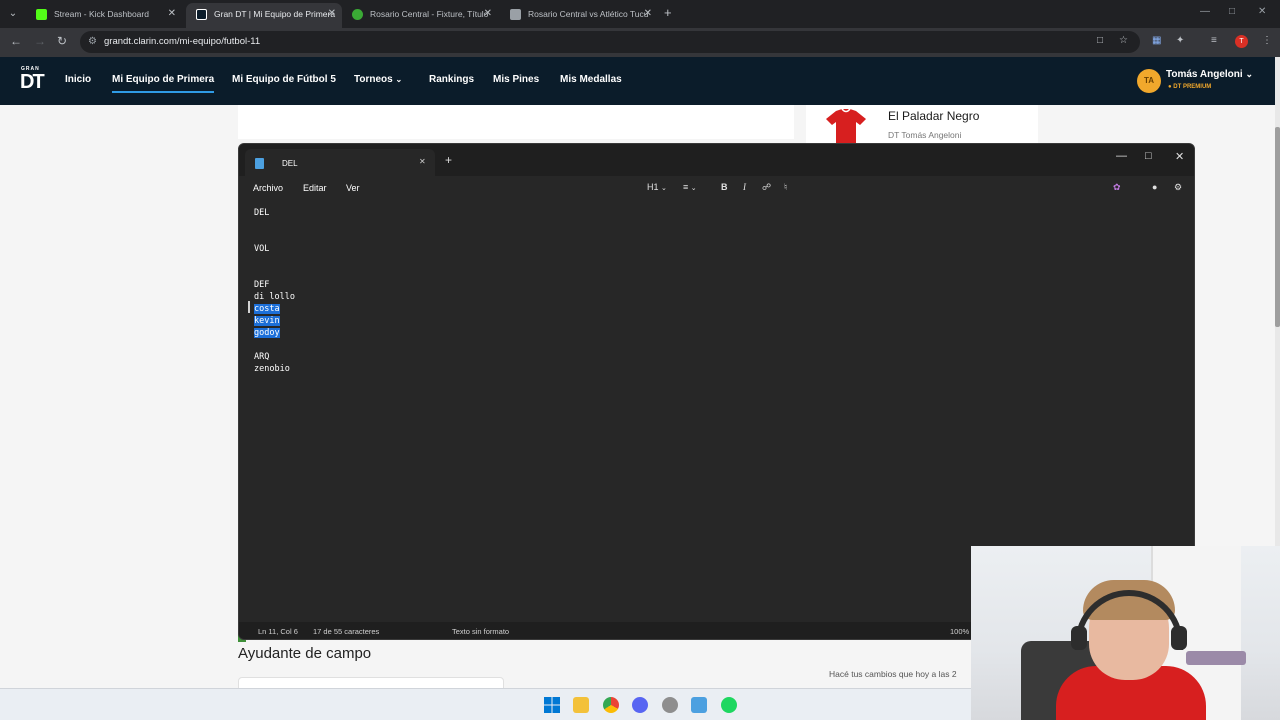 The width and height of the screenshot is (1280, 720). What do you see at coordinates (1216, 658) in the screenshot?
I see `webcam-background-shelf` at bounding box center [1216, 658].